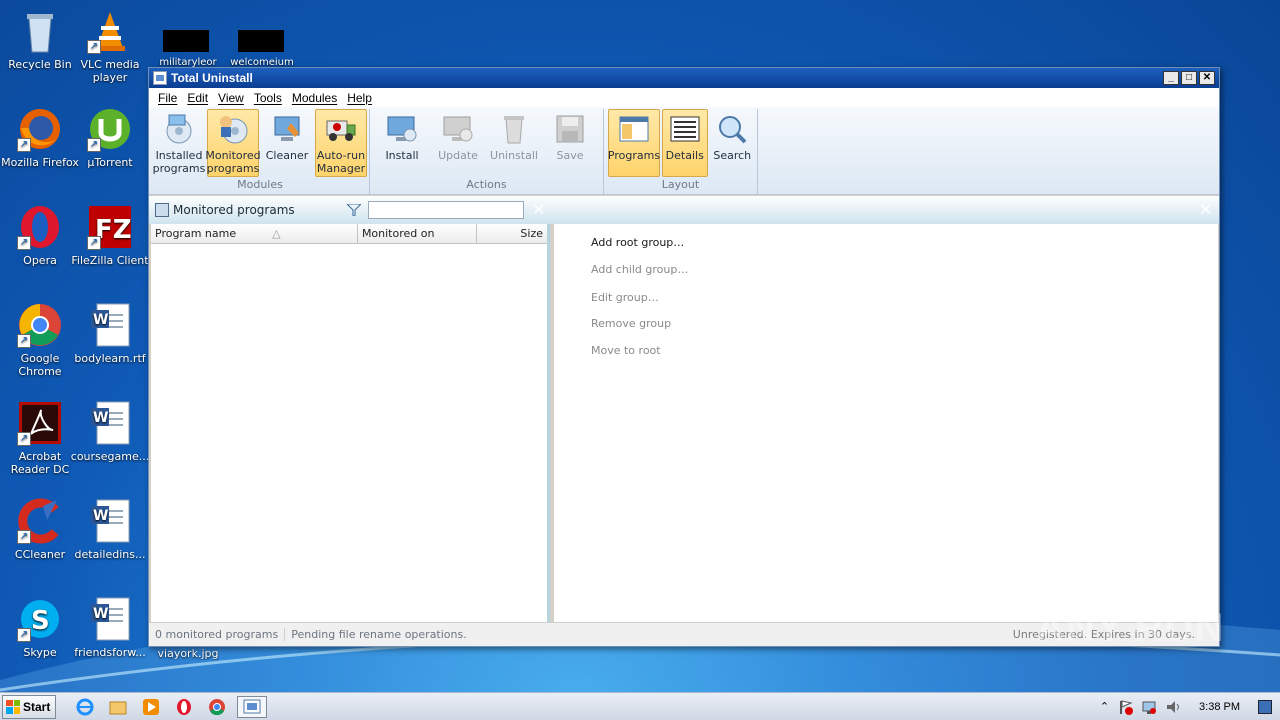  Describe the element at coordinates (231, 98) in the screenshot. I see `menu-view: View` at that location.